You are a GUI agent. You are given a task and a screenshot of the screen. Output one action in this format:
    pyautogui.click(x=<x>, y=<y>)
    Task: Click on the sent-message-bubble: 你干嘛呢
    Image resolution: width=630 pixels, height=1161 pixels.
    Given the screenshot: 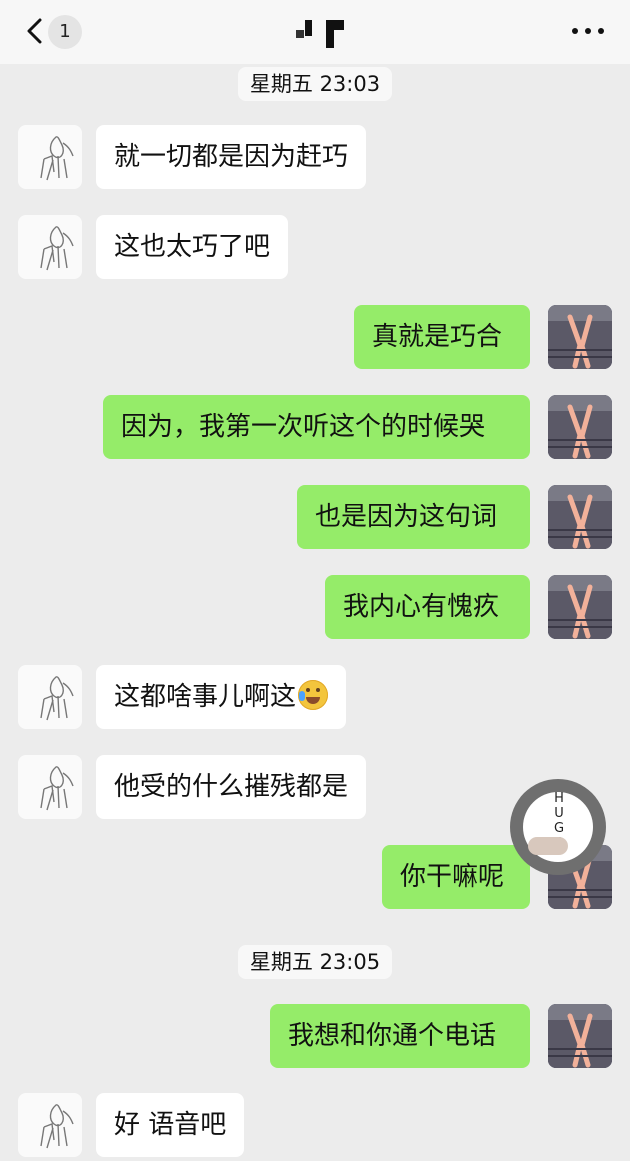 What is the action you would take?
    pyautogui.click(x=456, y=877)
    